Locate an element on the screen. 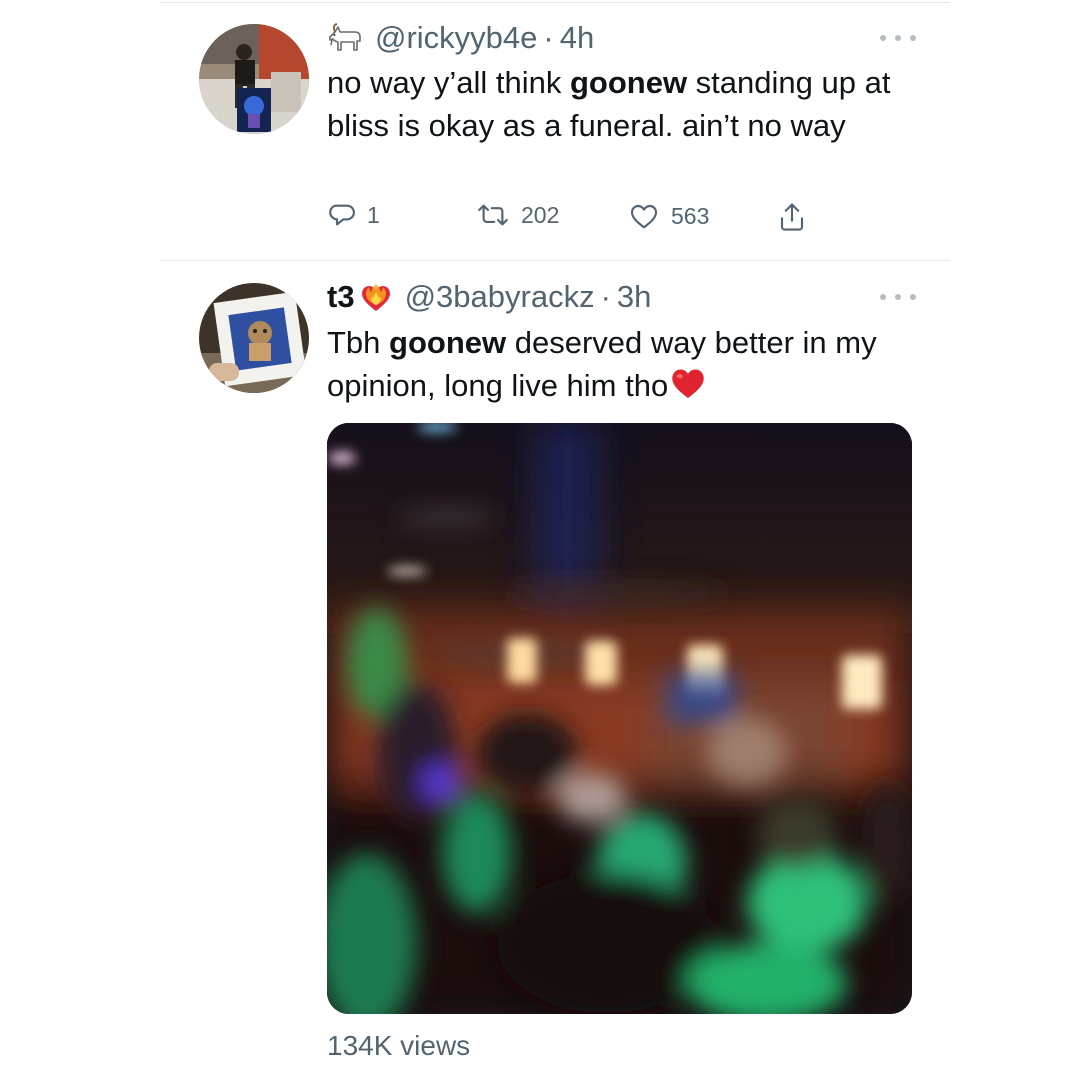 The width and height of the screenshot is (1080, 1080). heart-on-fire-icon is located at coordinates (375, 297).